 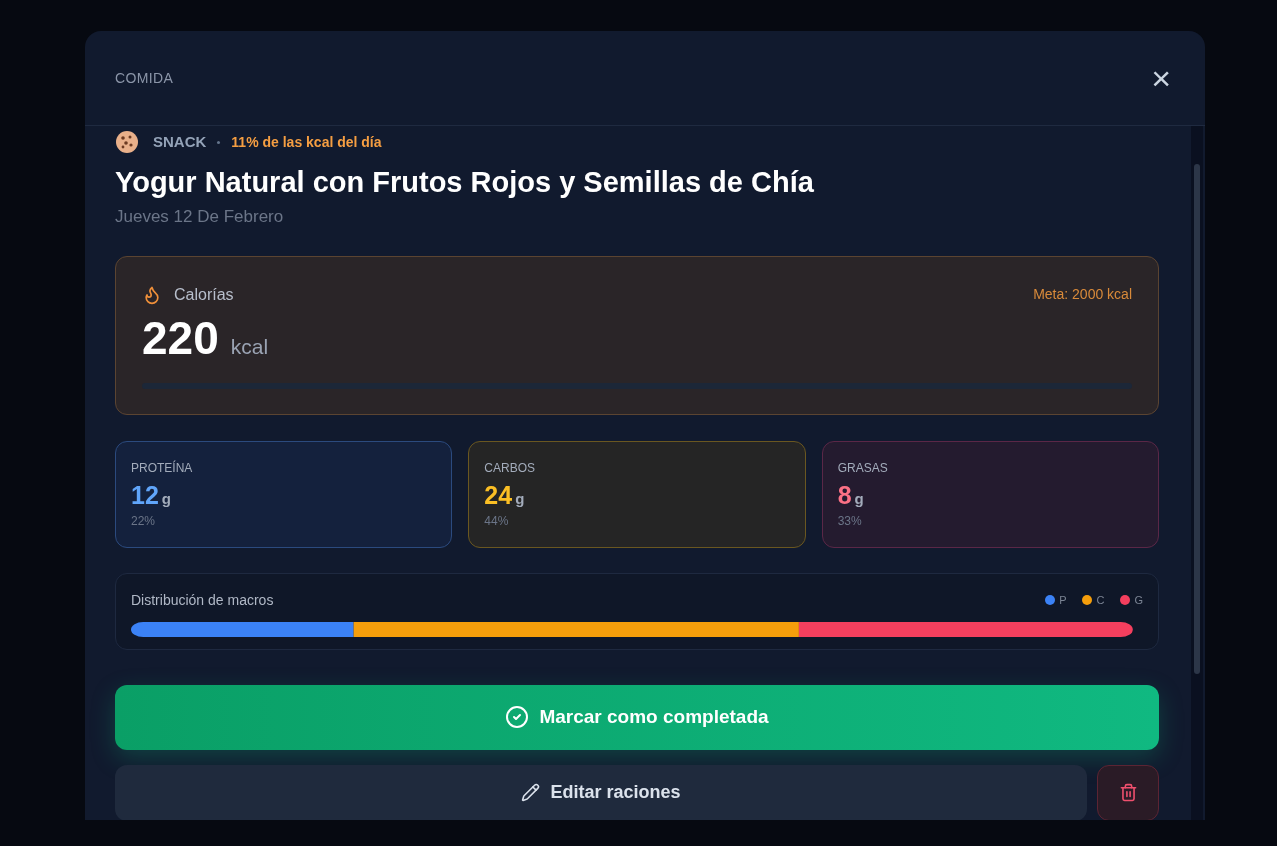 I want to click on macro-percent: 33%, so click(x=850, y=521).